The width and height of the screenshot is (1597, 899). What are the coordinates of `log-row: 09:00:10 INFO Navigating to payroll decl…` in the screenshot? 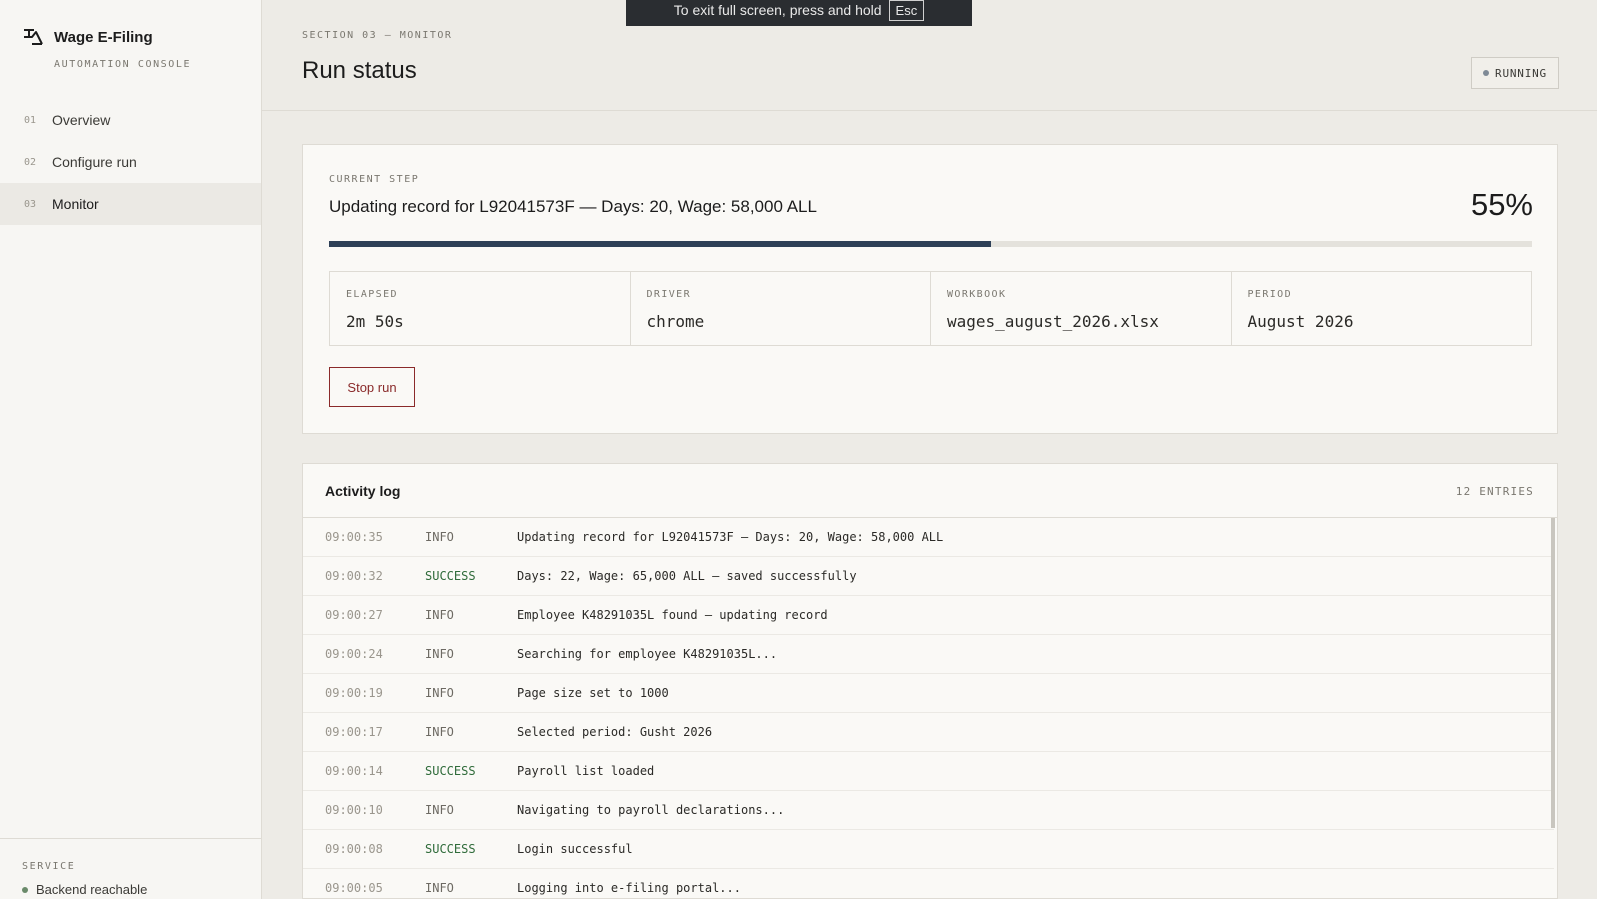 It's located at (928, 810).